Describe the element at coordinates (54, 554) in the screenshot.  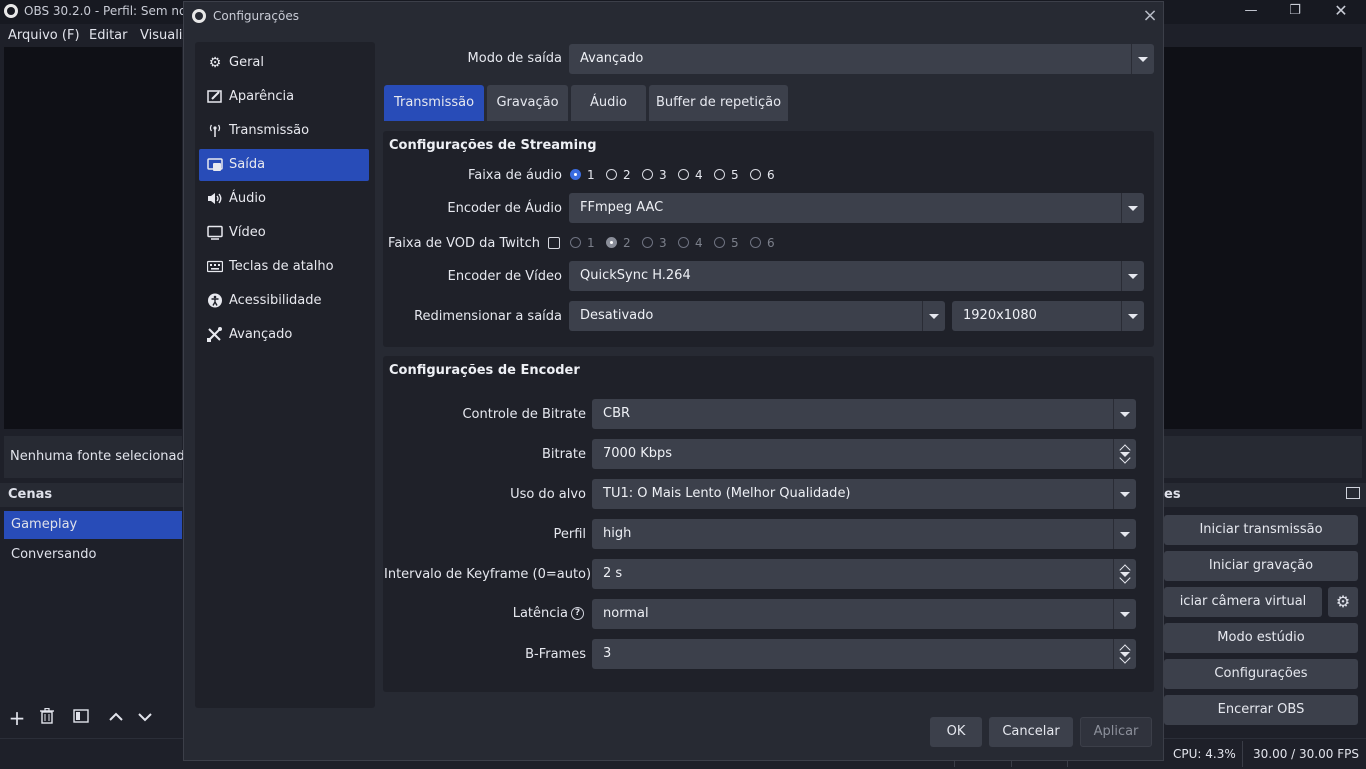
I see `scene-label: Conversando` at that location.